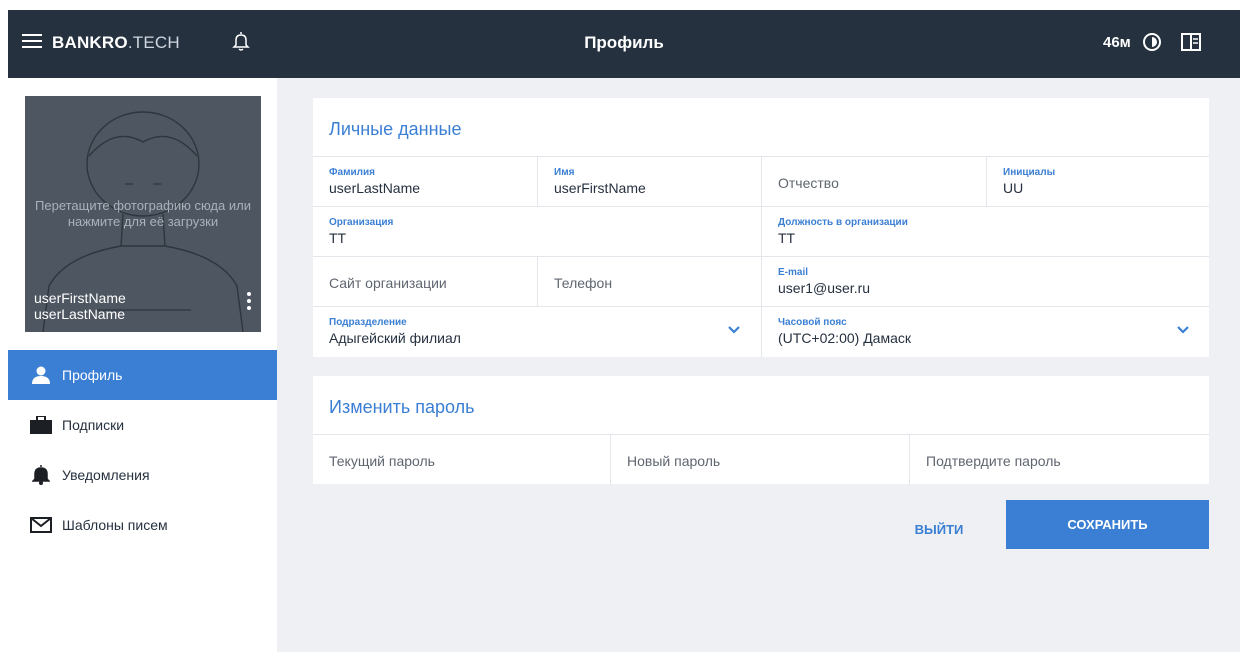 This screenshot has width=1245, height=652. I want to click on department-select: Подразделение Адыгейский филиал, so click(537, 332).